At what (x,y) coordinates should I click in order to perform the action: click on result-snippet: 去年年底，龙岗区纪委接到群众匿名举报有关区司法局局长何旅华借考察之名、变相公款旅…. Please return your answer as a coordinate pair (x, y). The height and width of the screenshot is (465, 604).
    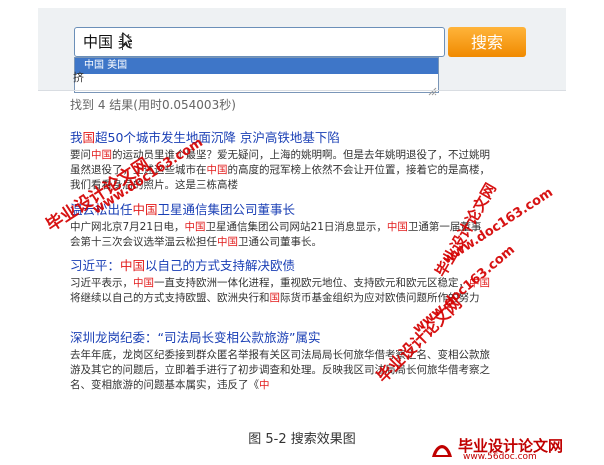
    Looking at the image, I should click on (280, 370).